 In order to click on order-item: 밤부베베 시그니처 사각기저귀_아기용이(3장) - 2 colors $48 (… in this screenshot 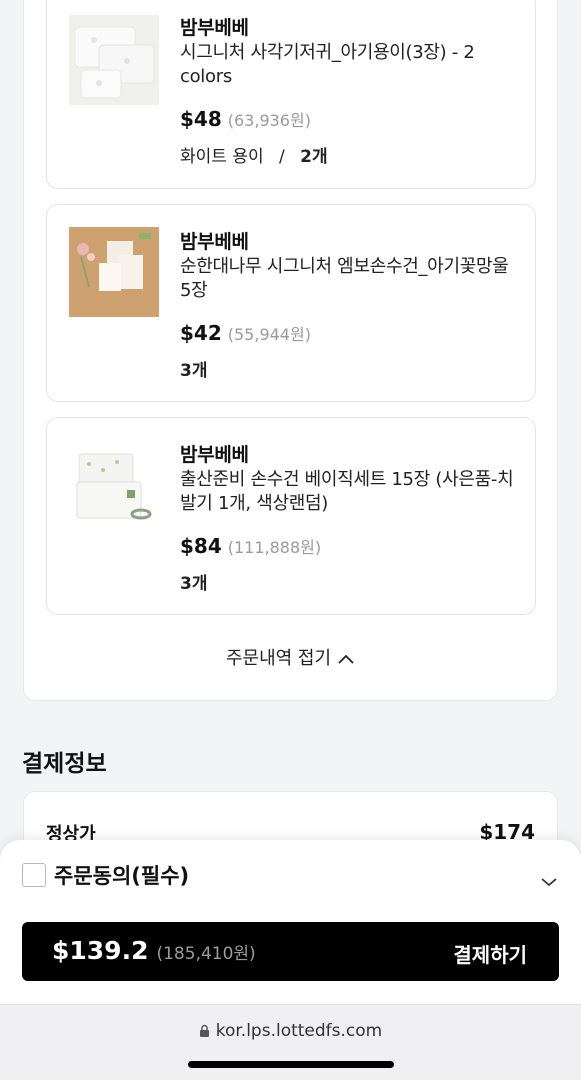, I will do `click(291, 94)`.